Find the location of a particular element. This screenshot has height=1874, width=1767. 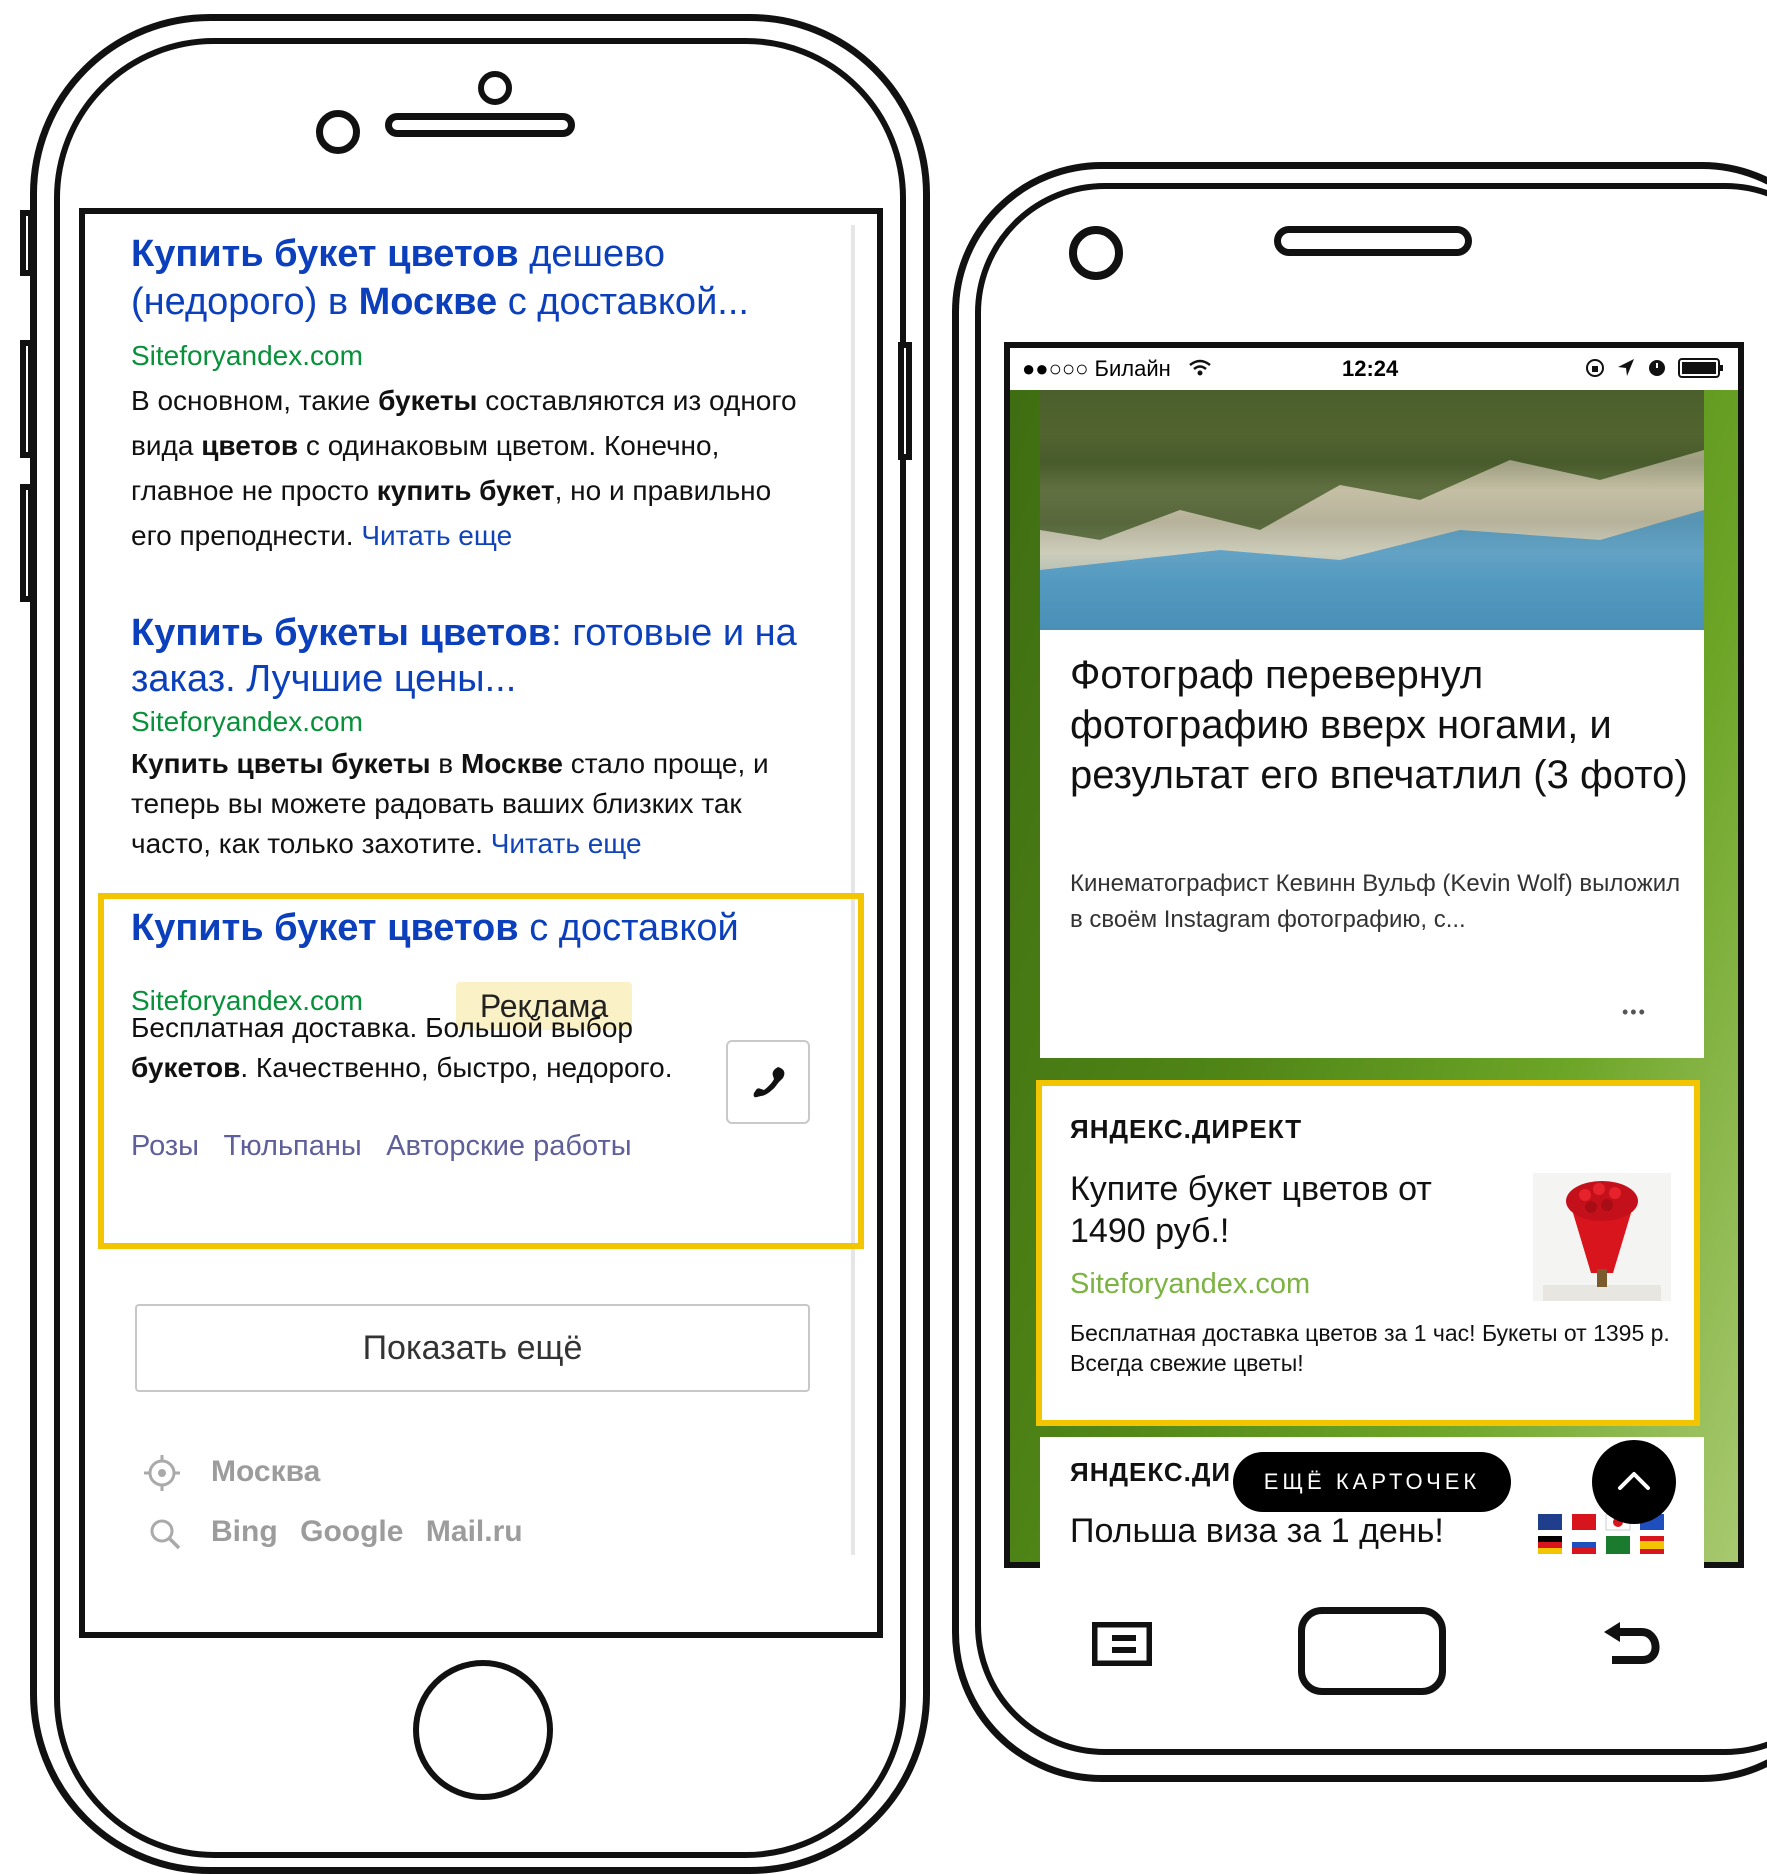

scroll-up-button is located at coordinates (1634, 1482).